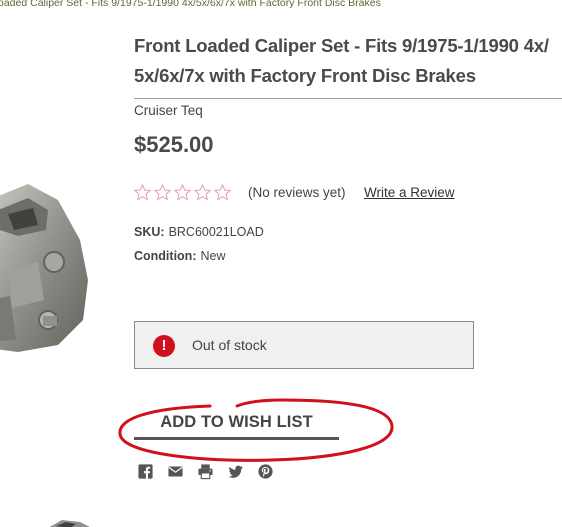 The height and width of the screenshot is (527, 562). I want to click on facebook-icon, so click(145, 471).